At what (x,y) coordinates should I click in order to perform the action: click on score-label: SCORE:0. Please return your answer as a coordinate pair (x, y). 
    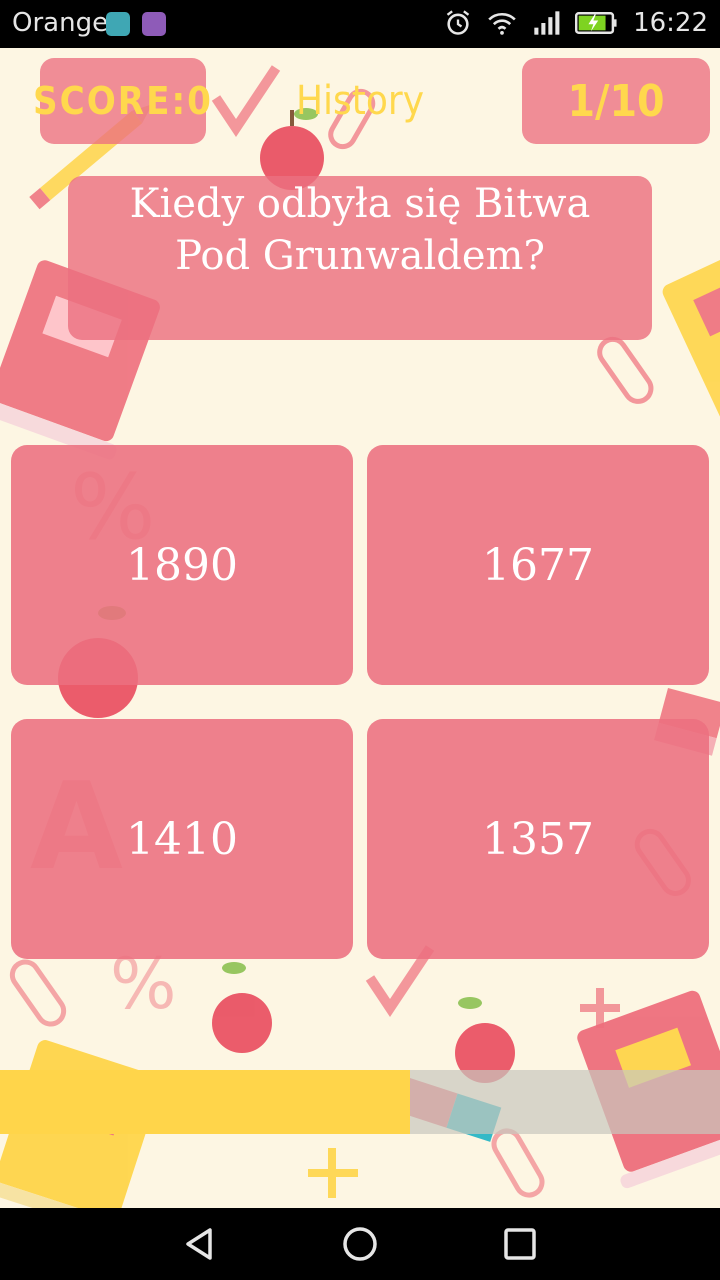
    Looking at the image, I should click on (123, 101).